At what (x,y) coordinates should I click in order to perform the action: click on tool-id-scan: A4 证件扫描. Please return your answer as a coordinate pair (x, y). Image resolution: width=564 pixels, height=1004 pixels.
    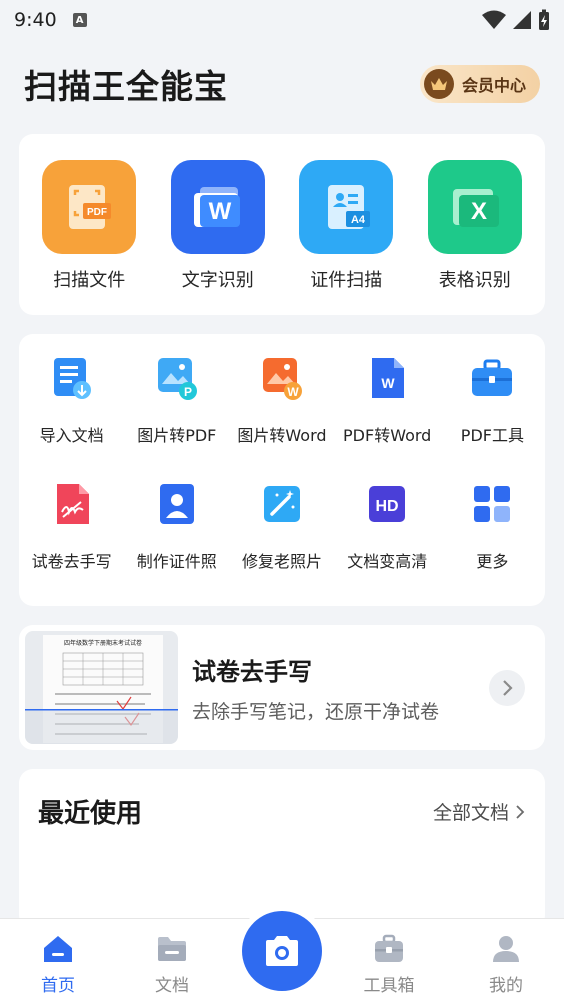
    Looking at the image, I should click on (346, 226).